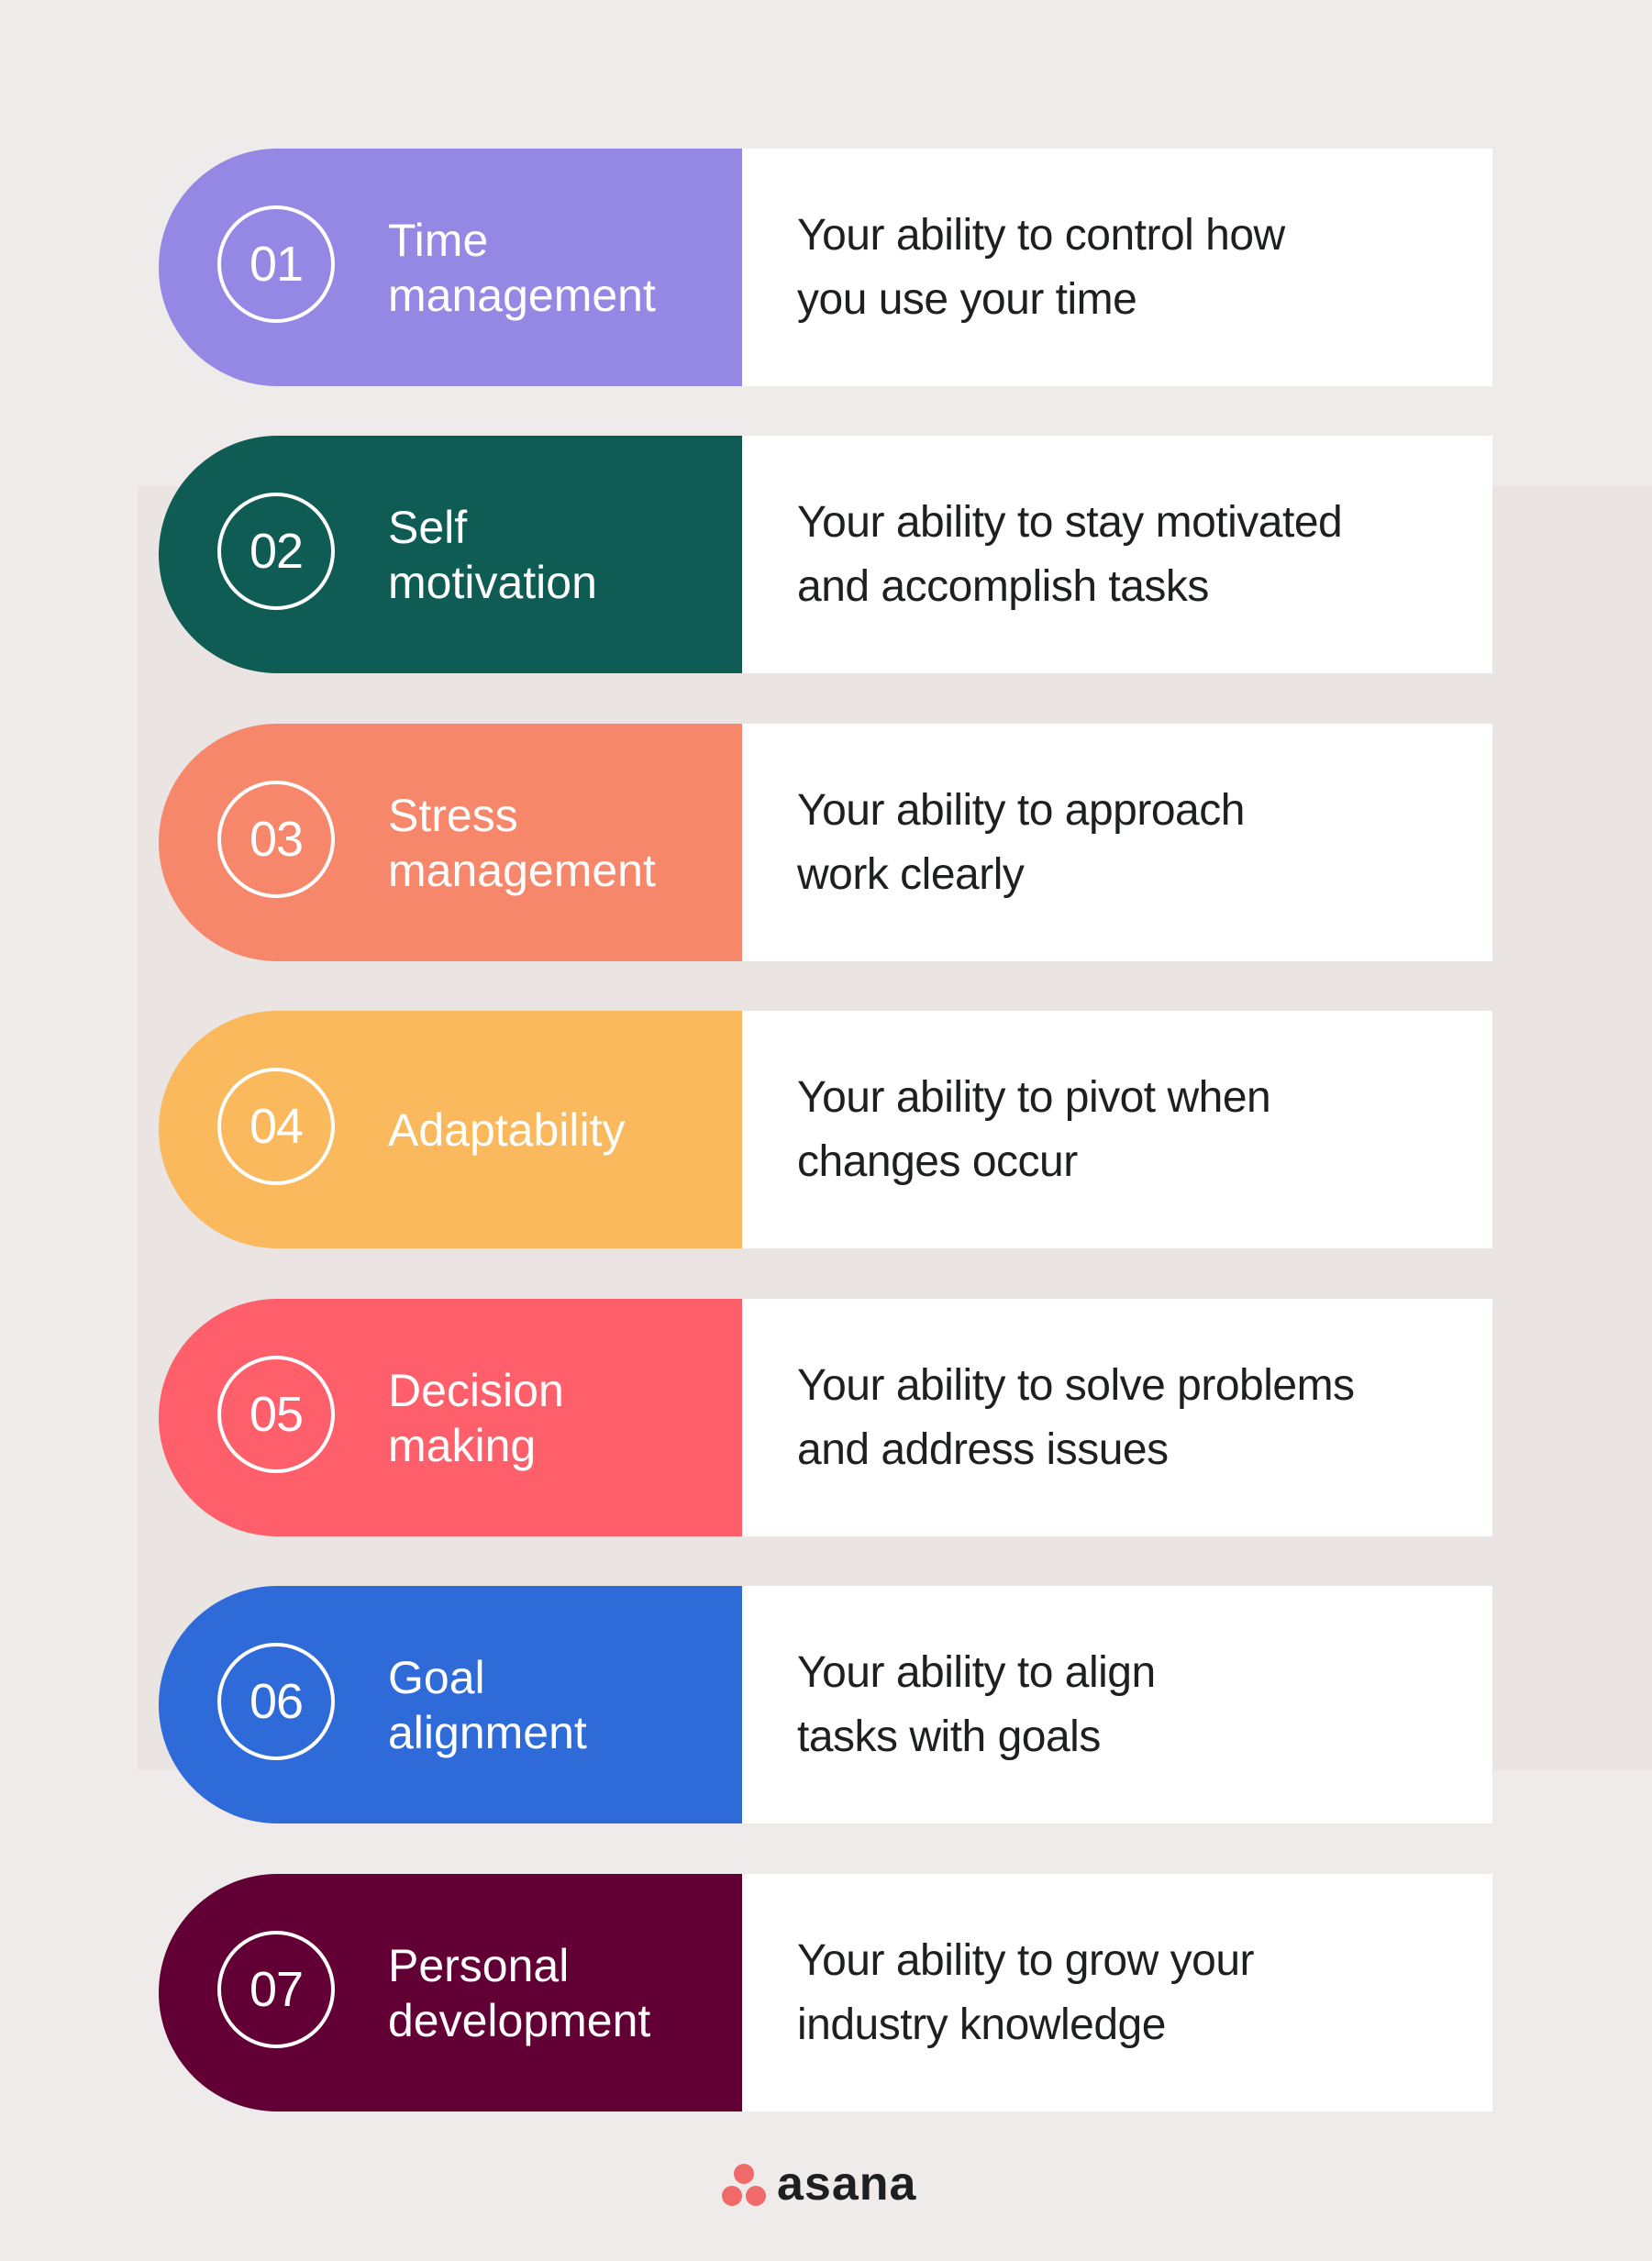 This screenshot has width=1652, height=2261. I want to click on logo-text: asana, so click(847, 2184).